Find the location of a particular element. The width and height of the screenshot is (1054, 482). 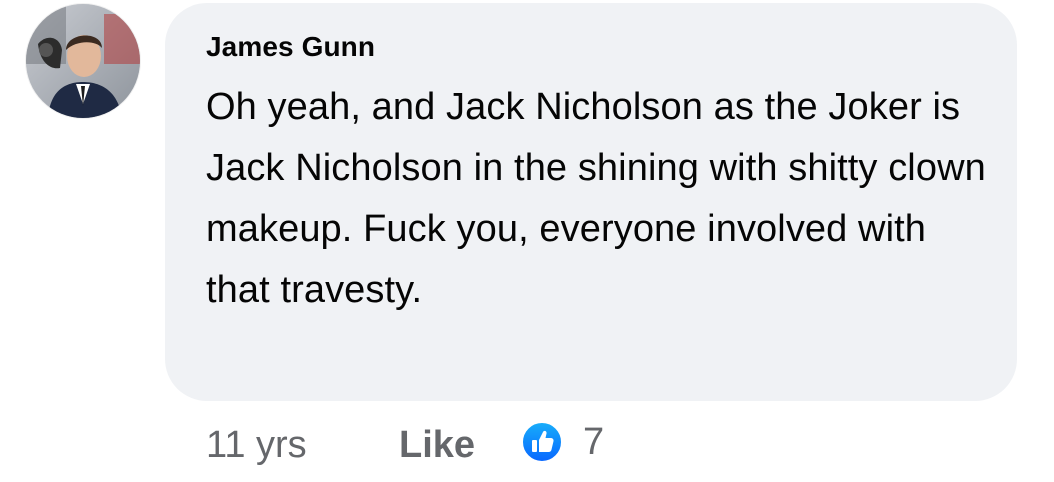

reaction-summary: 7 is located at coordinates (562, 442).